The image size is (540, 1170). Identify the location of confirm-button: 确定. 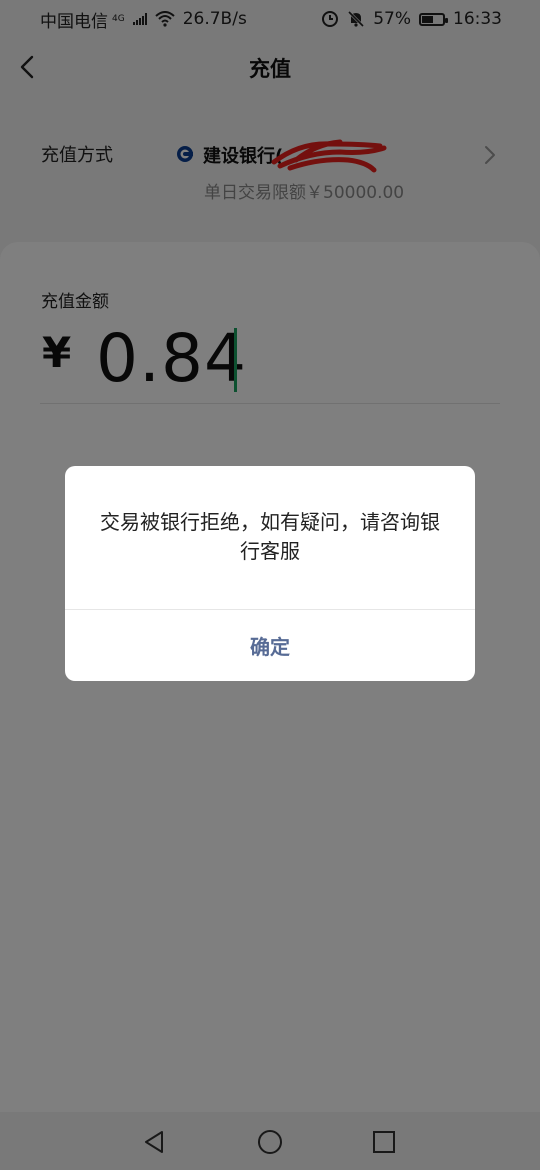
(270, 645).